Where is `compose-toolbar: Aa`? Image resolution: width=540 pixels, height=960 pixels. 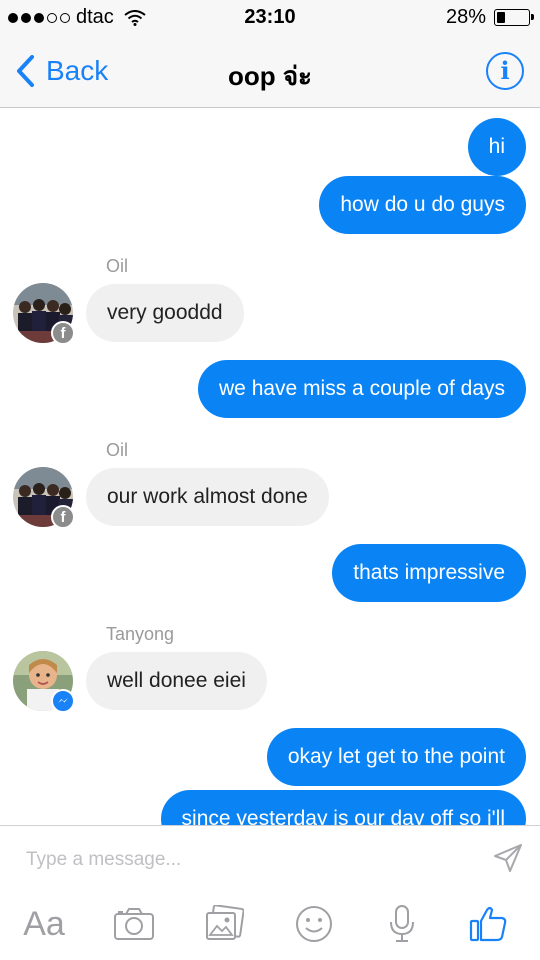
compose-toolbar: Aa is located at coordinates (270, 924).